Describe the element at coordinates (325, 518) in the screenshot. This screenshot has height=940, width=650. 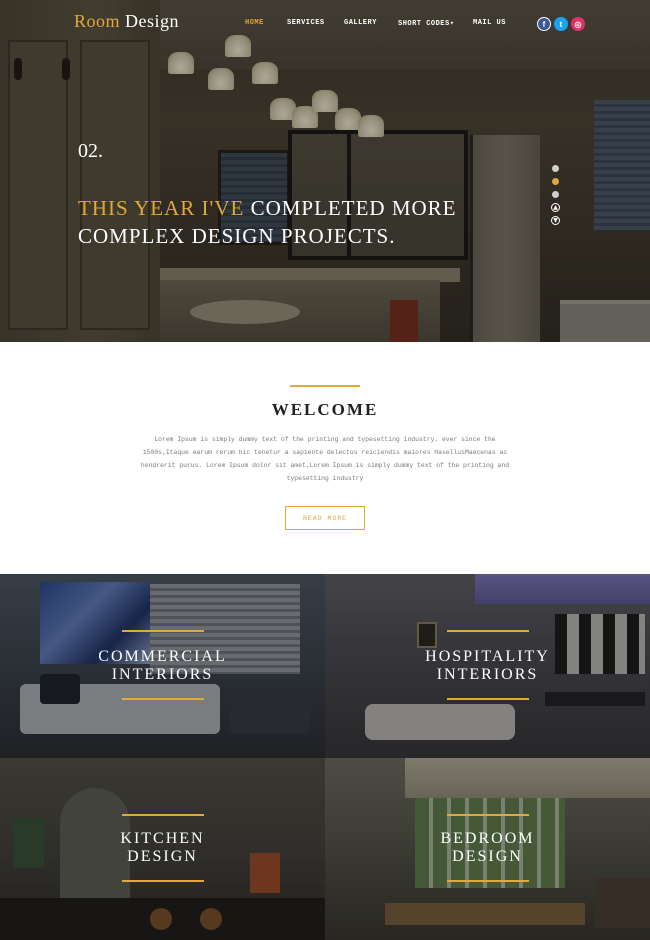
I see `read-more-button: READ MORE` at that location.